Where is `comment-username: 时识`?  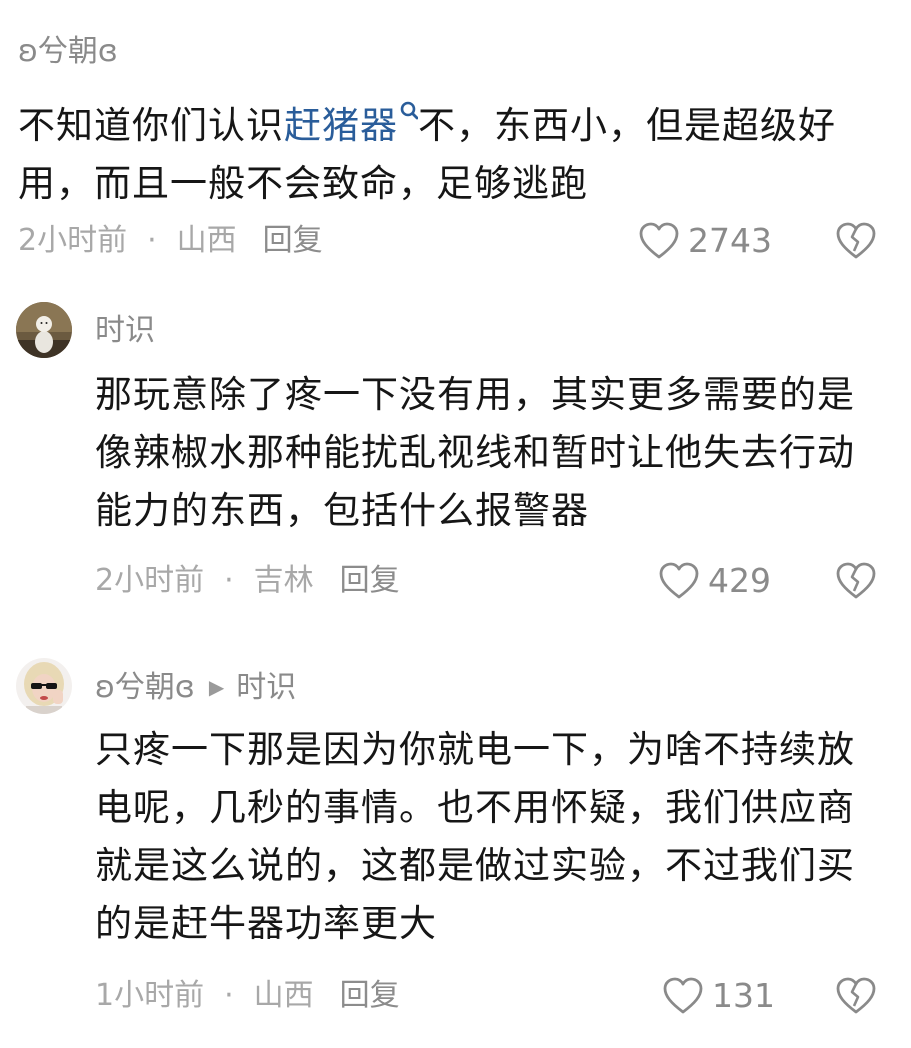
comment-username: 时识 is located at coordinates (125, 331).